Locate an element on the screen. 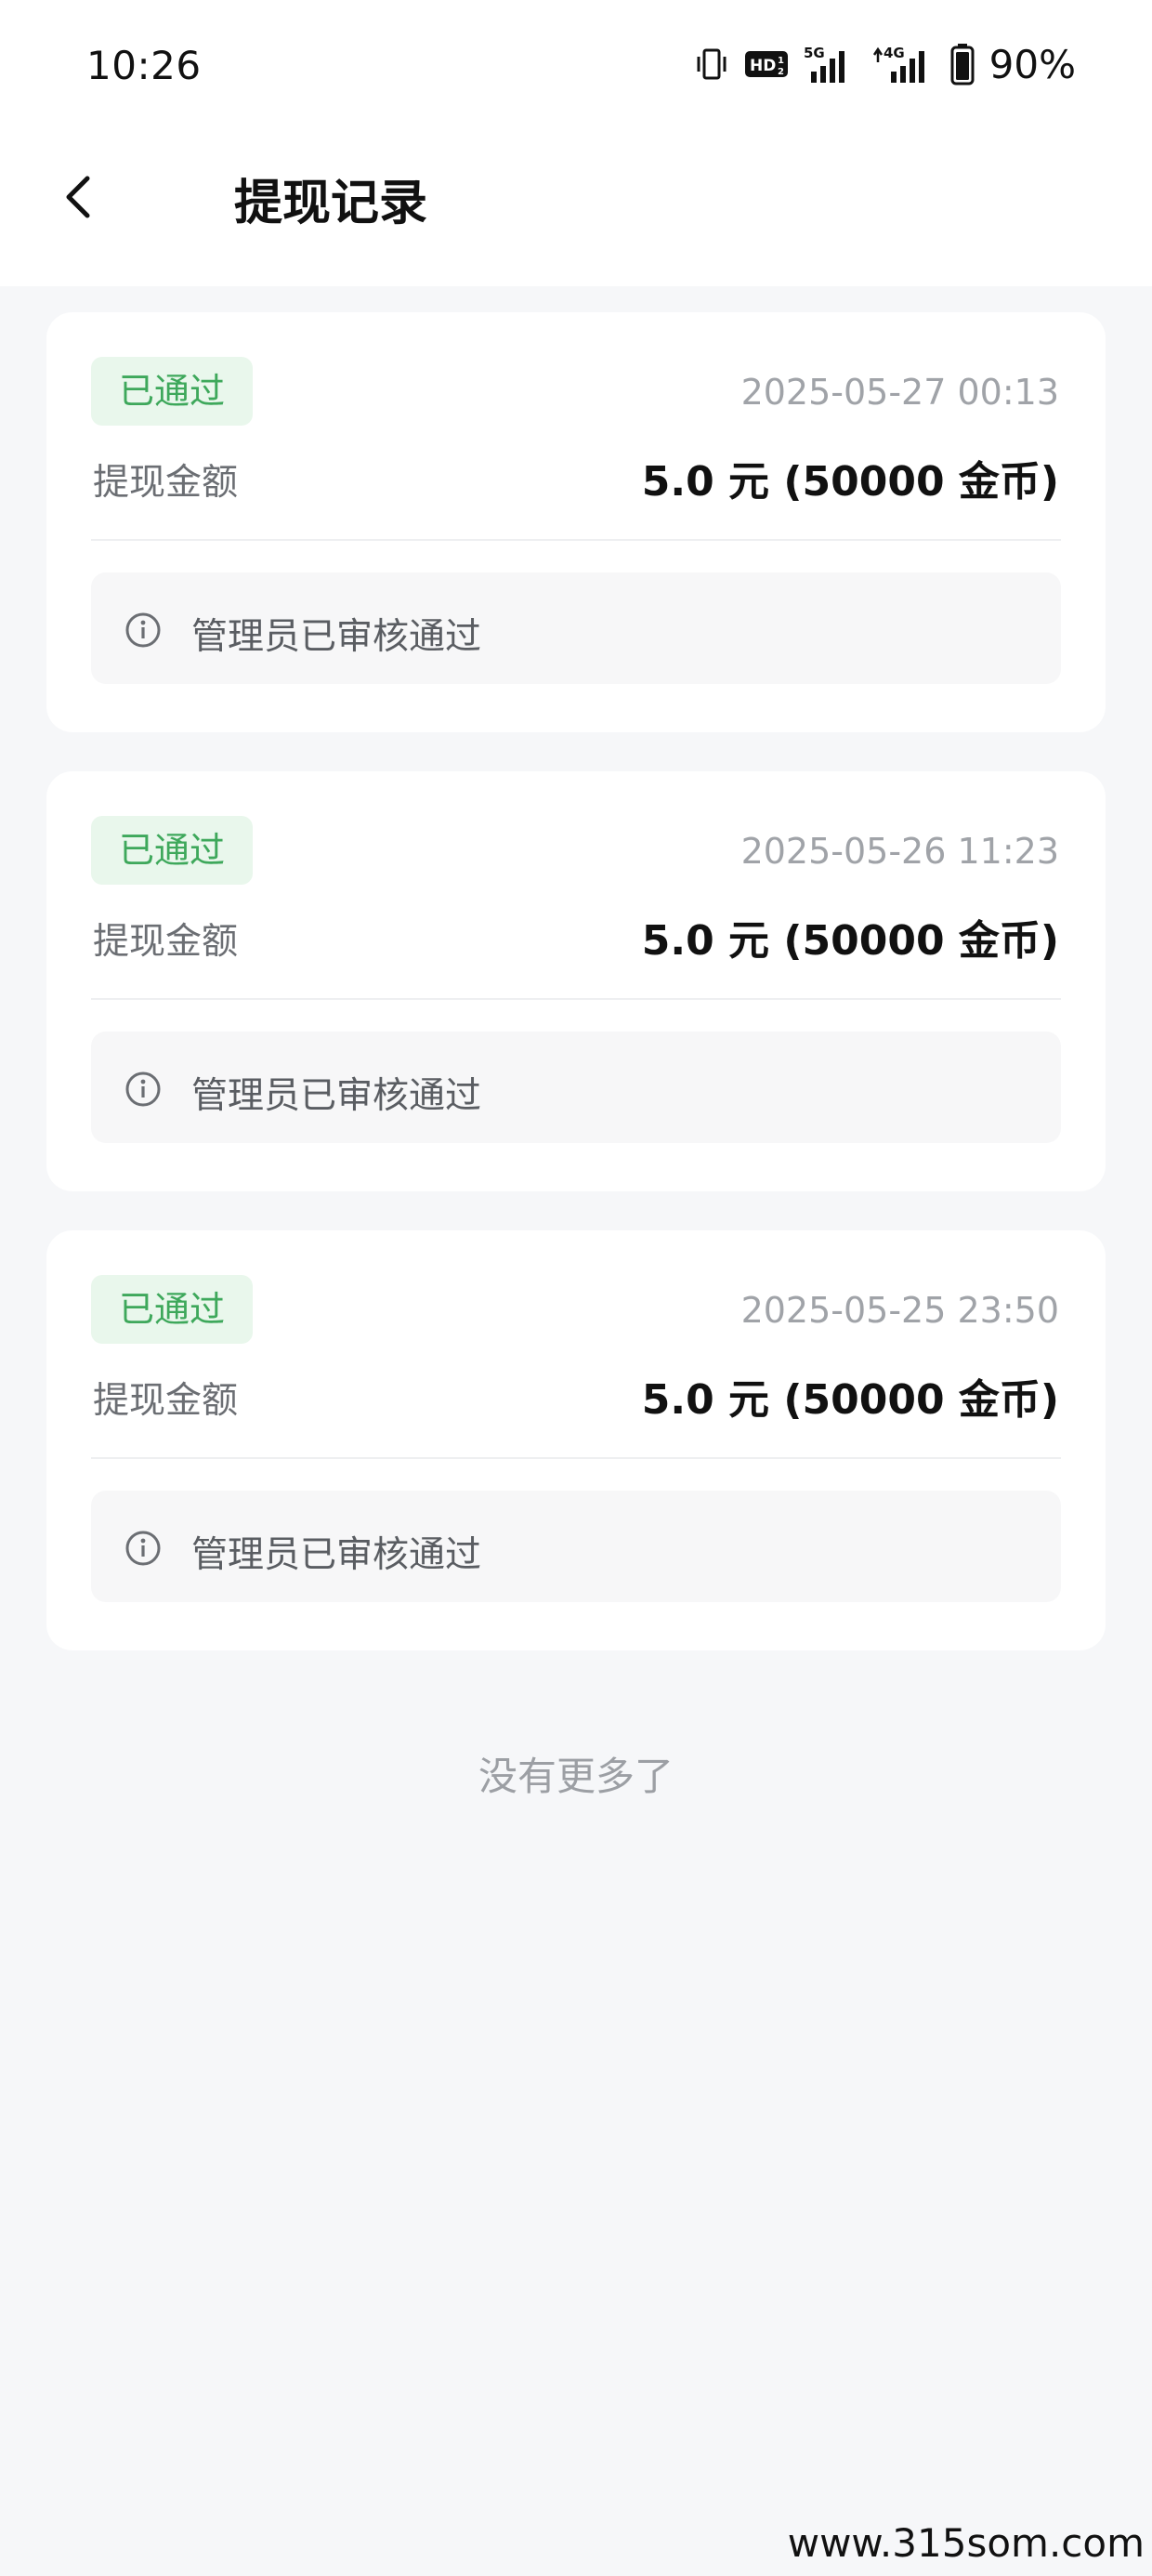  svg-text: 2 is located at coordinates (781, 72).